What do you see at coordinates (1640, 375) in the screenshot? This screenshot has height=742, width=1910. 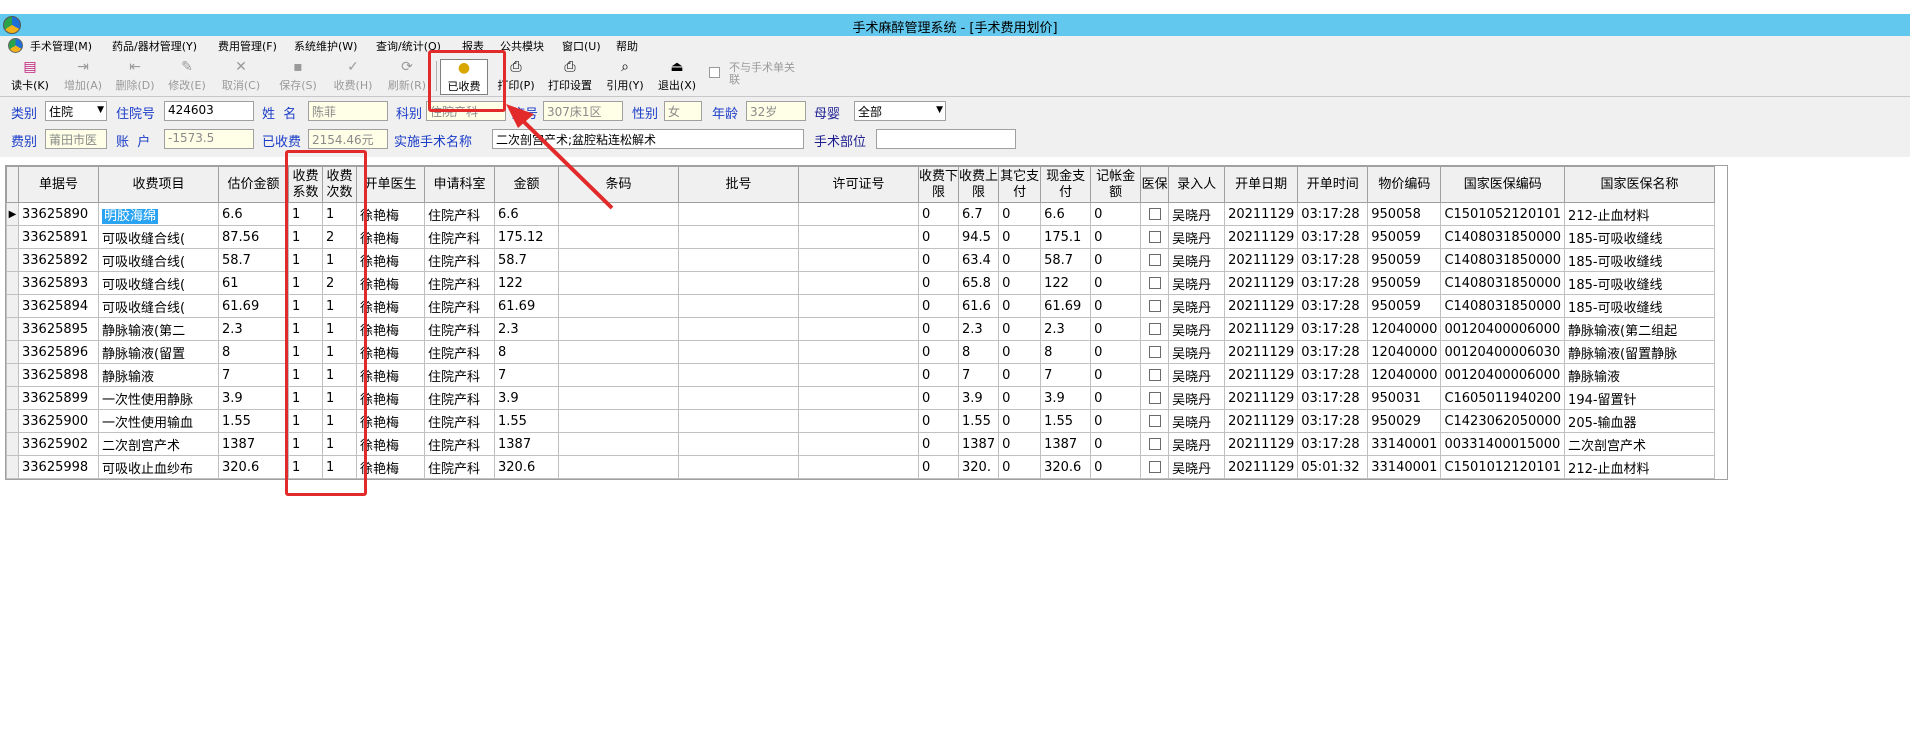 I see `table-cell: 静脉输液` at bounding box center [1640, 375].